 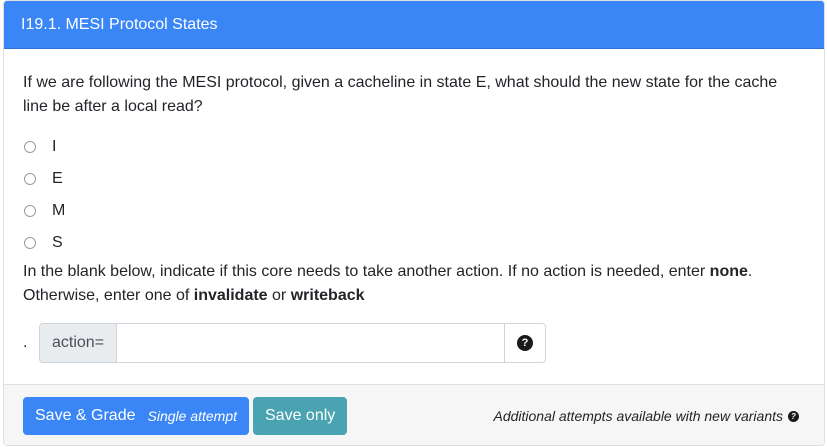 I want to click on option-i: I, so click(x=414, y=147).